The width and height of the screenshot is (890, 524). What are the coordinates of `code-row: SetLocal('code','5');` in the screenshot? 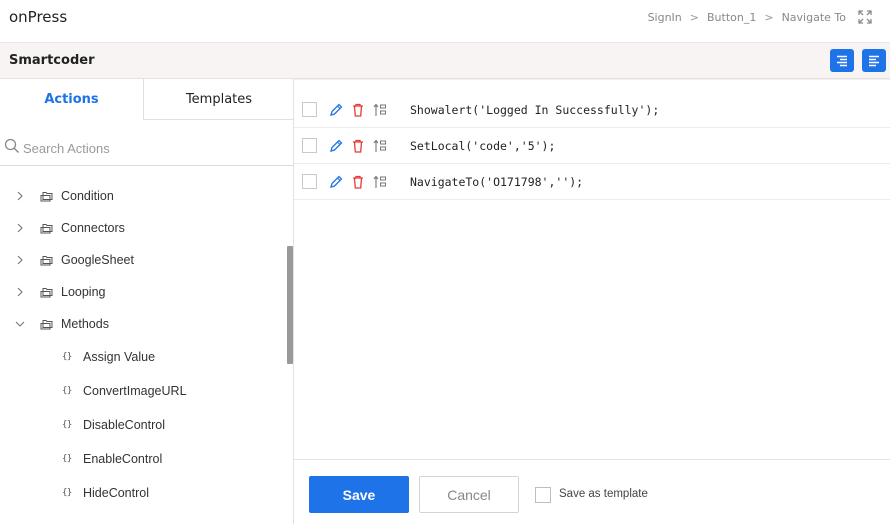 It's located at (592, 146).